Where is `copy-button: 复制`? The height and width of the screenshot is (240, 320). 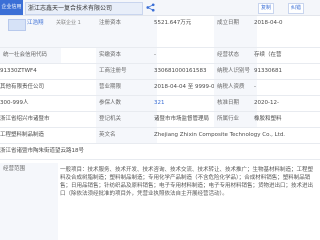 copy-button: 复制 is located at coordinates (266, 8).